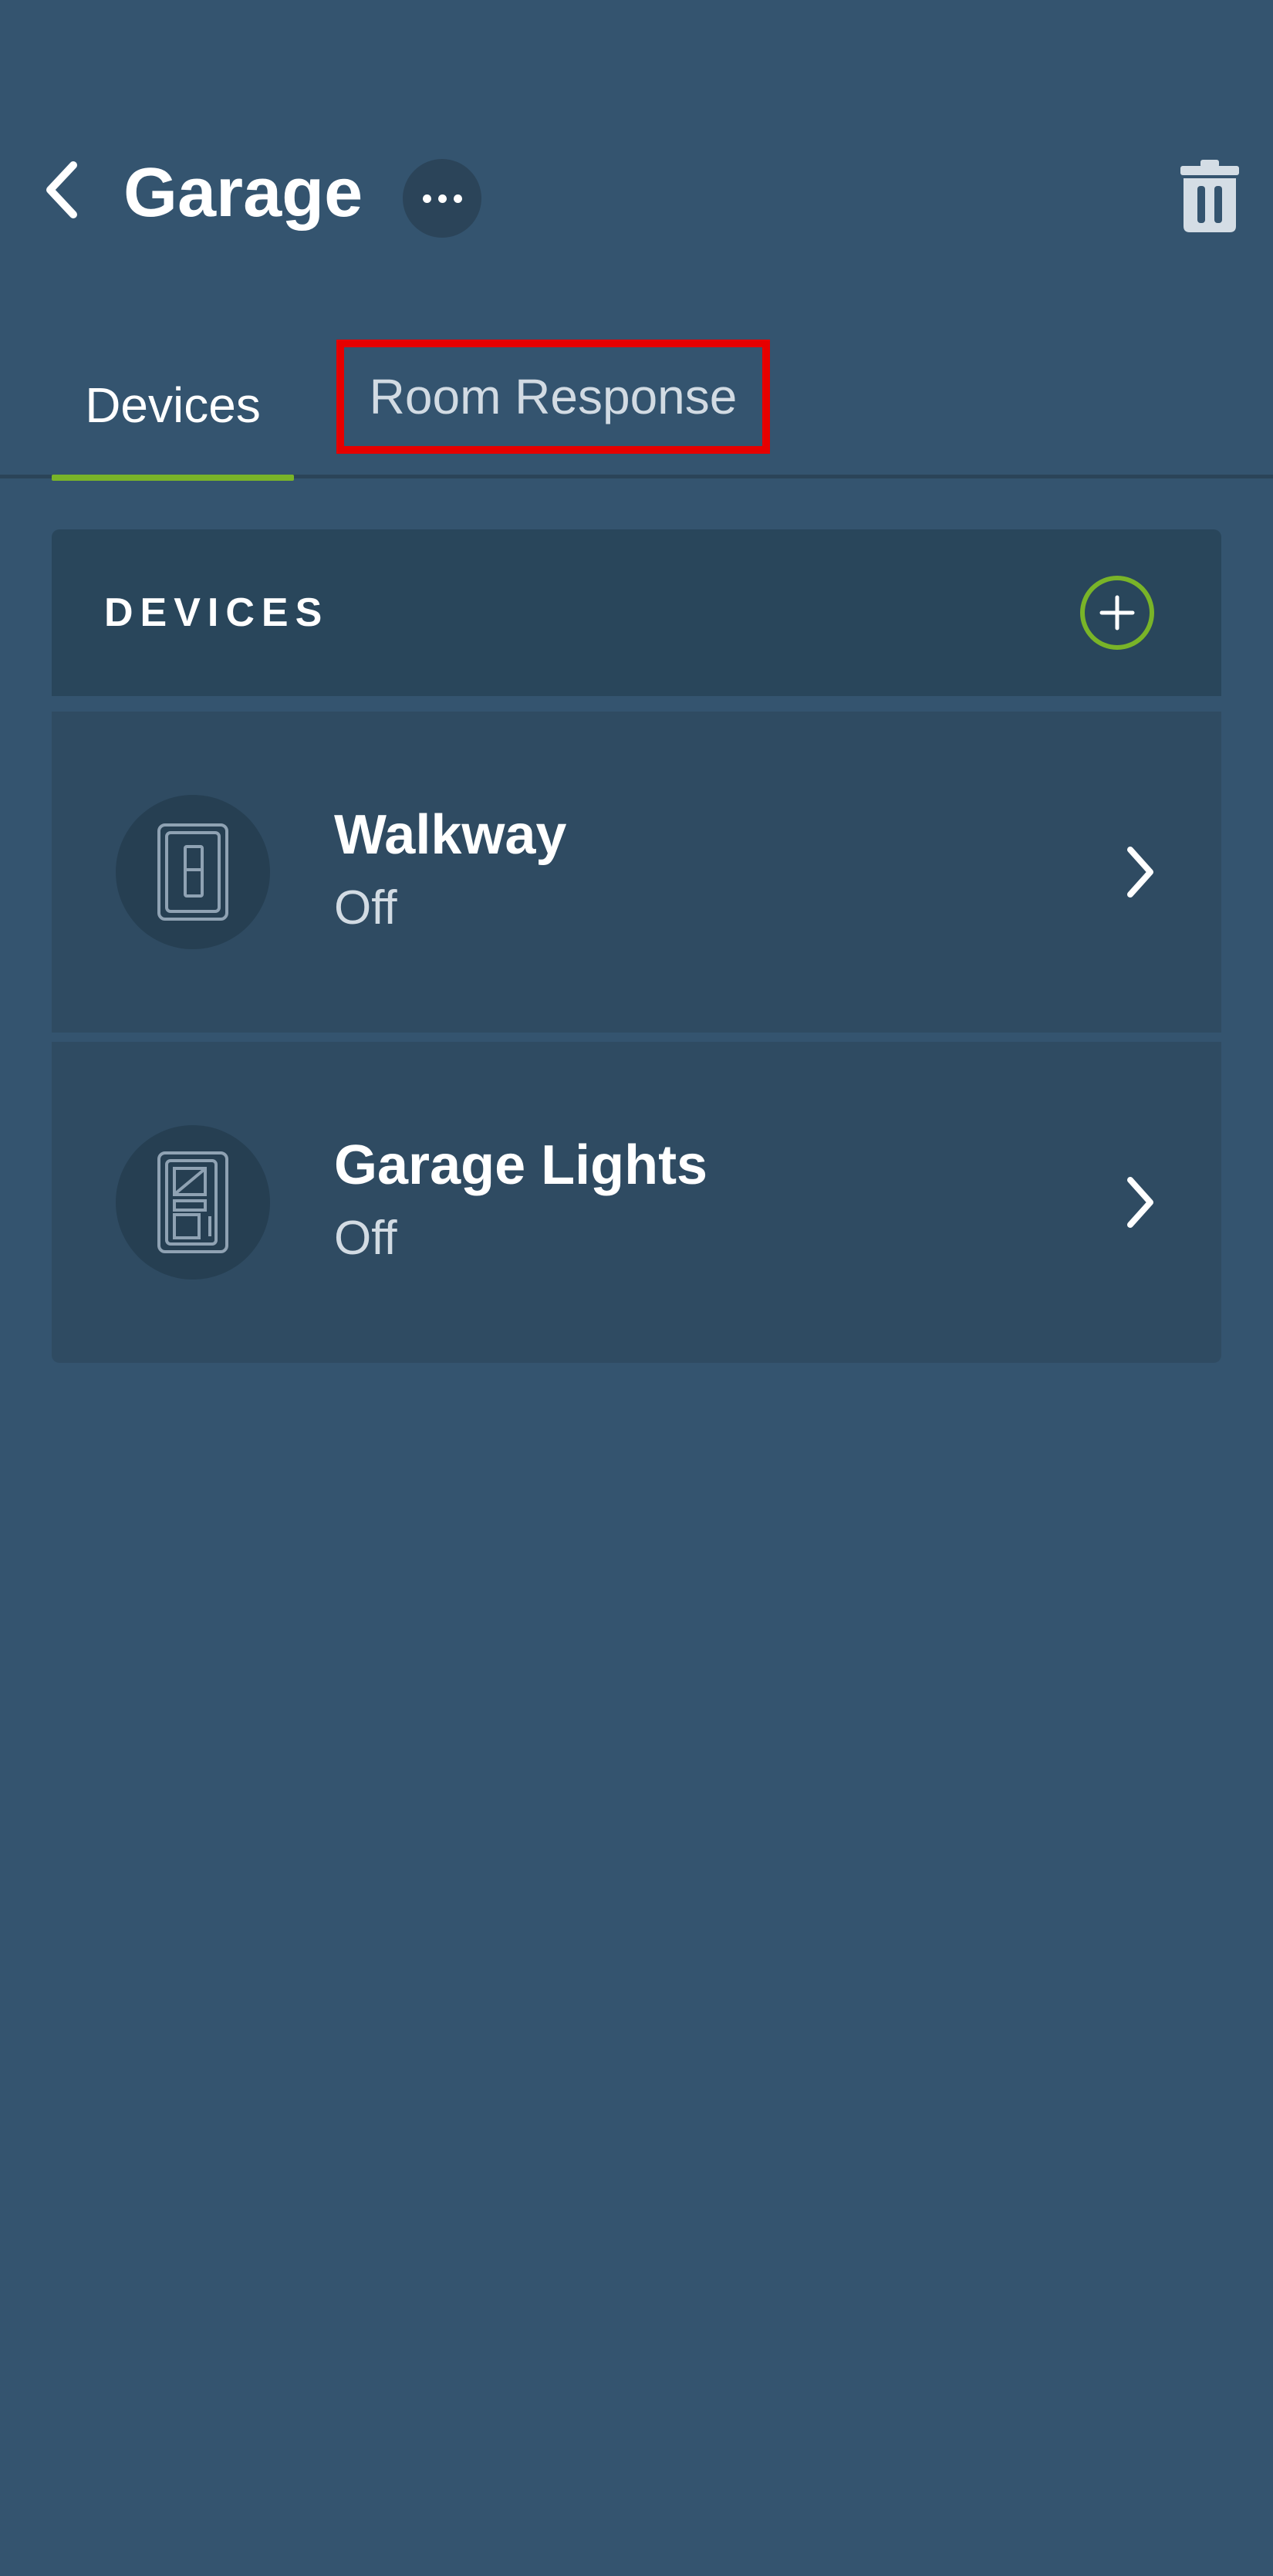 Image resolution: width=1273 pixels, height=2576 pixels. I want to click on tab-bar: Devices Room Response, so click(636, 406).